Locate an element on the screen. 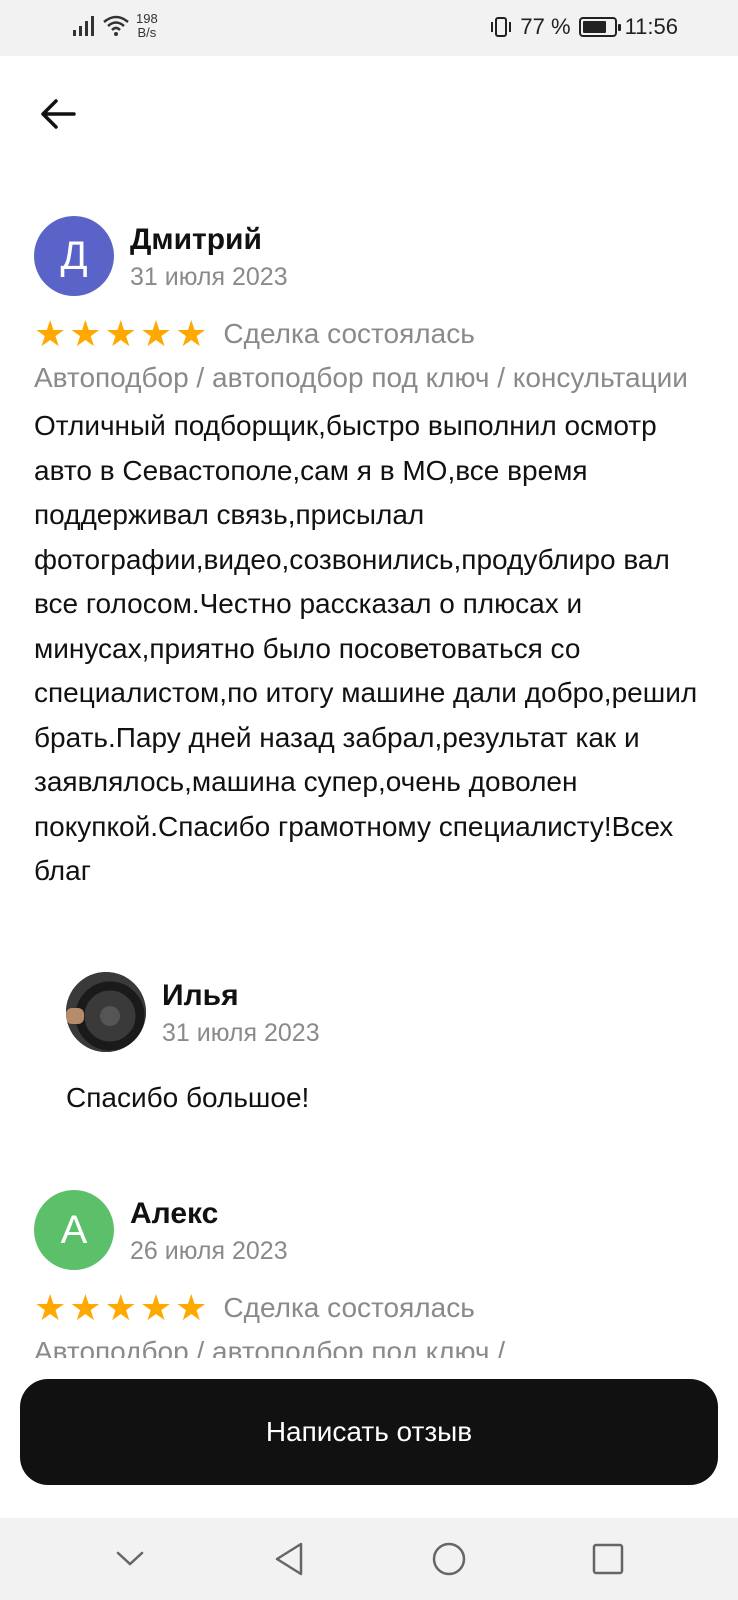 The height and width of the screenshot is (1600, 738). signal-icon is located at coordinates (83, 26).